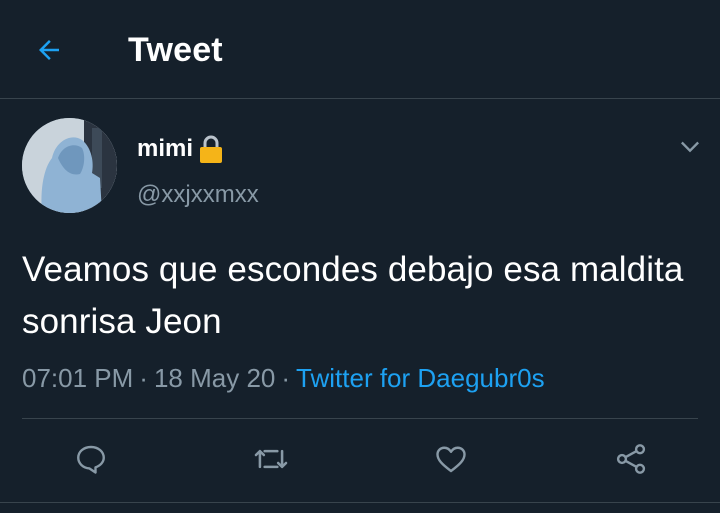 The height and width of the screenshot is (513, 720). I want to click on display-name: mimi, so click(181, 149).